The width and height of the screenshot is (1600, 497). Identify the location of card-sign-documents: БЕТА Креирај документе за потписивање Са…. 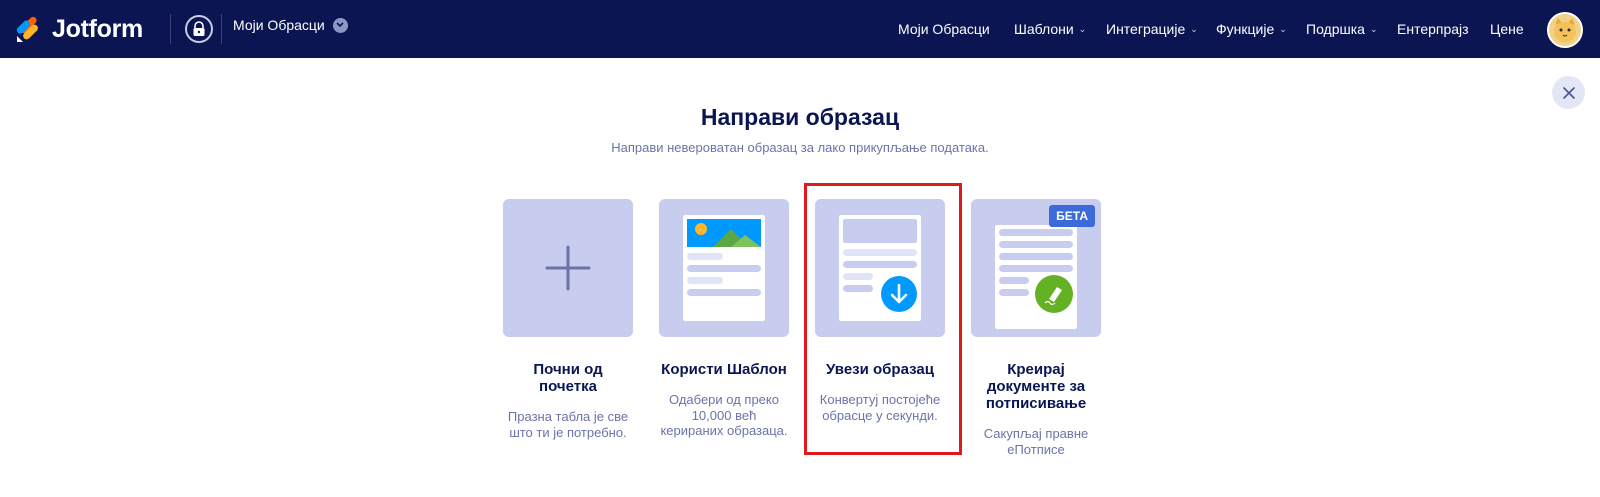
(1036, 328).